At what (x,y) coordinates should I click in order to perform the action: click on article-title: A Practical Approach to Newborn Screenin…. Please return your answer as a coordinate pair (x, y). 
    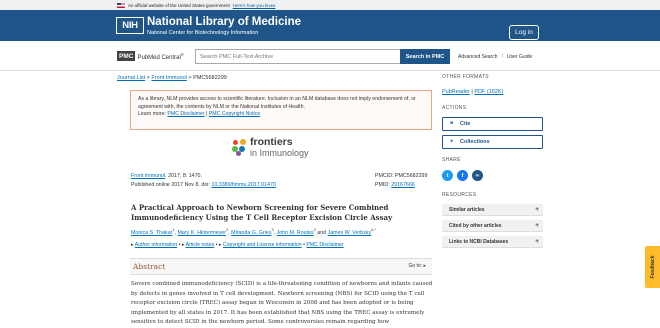
    Looking at the image, I should click on (262, 212).